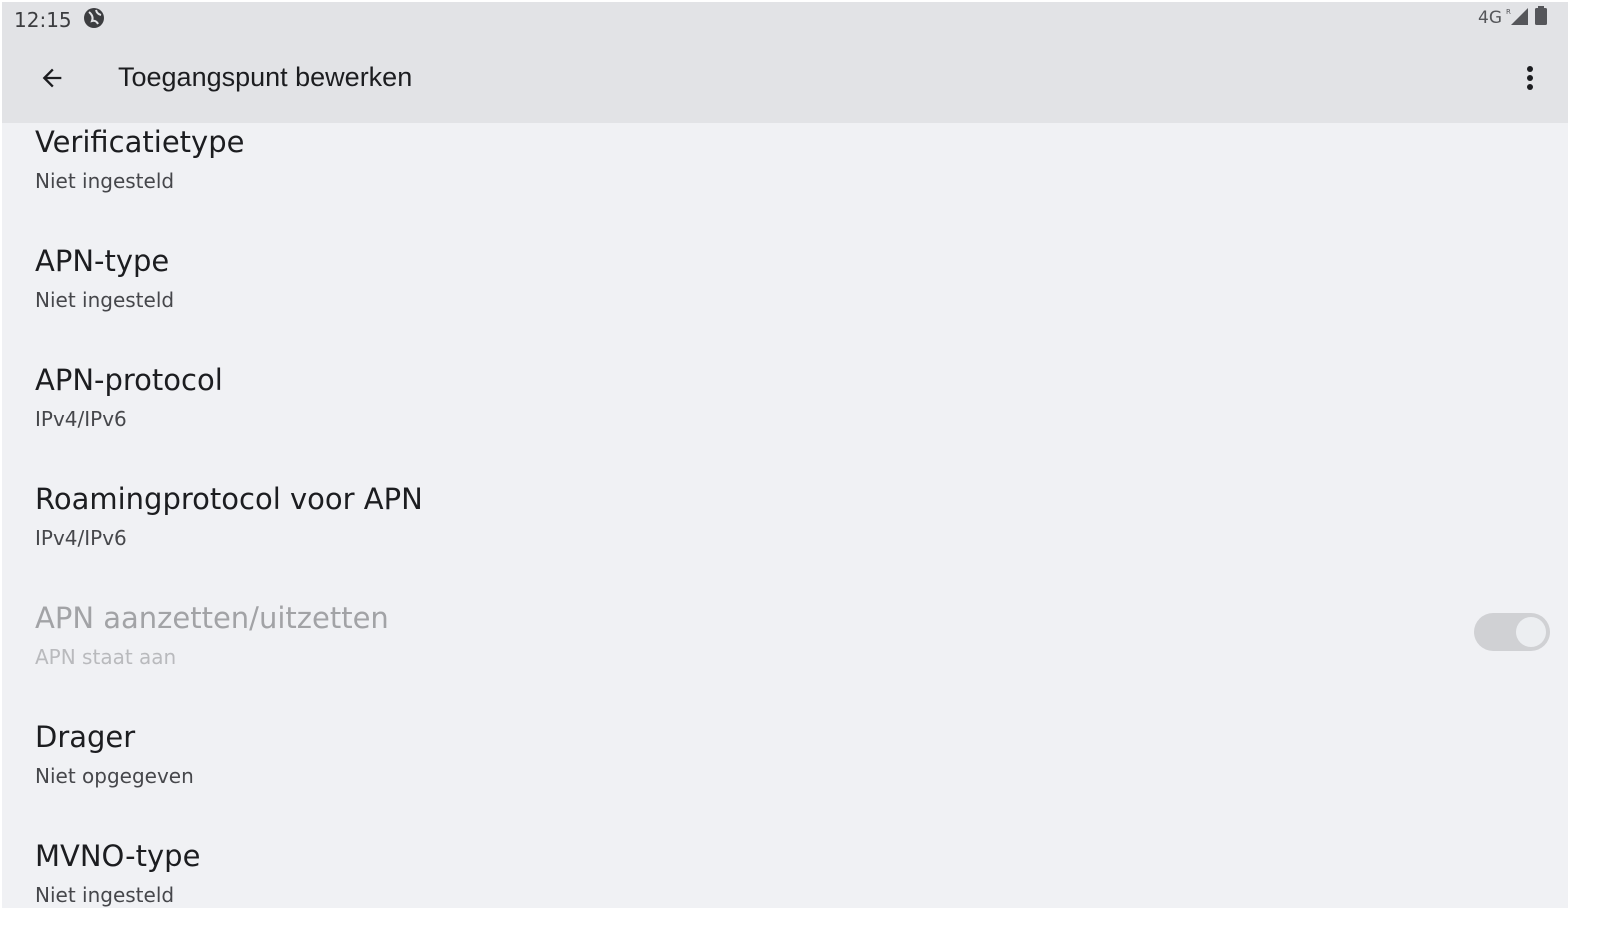 This screenshot has height=926, width=1598. I want to click on status-time: 12:15, so click(43, 20).